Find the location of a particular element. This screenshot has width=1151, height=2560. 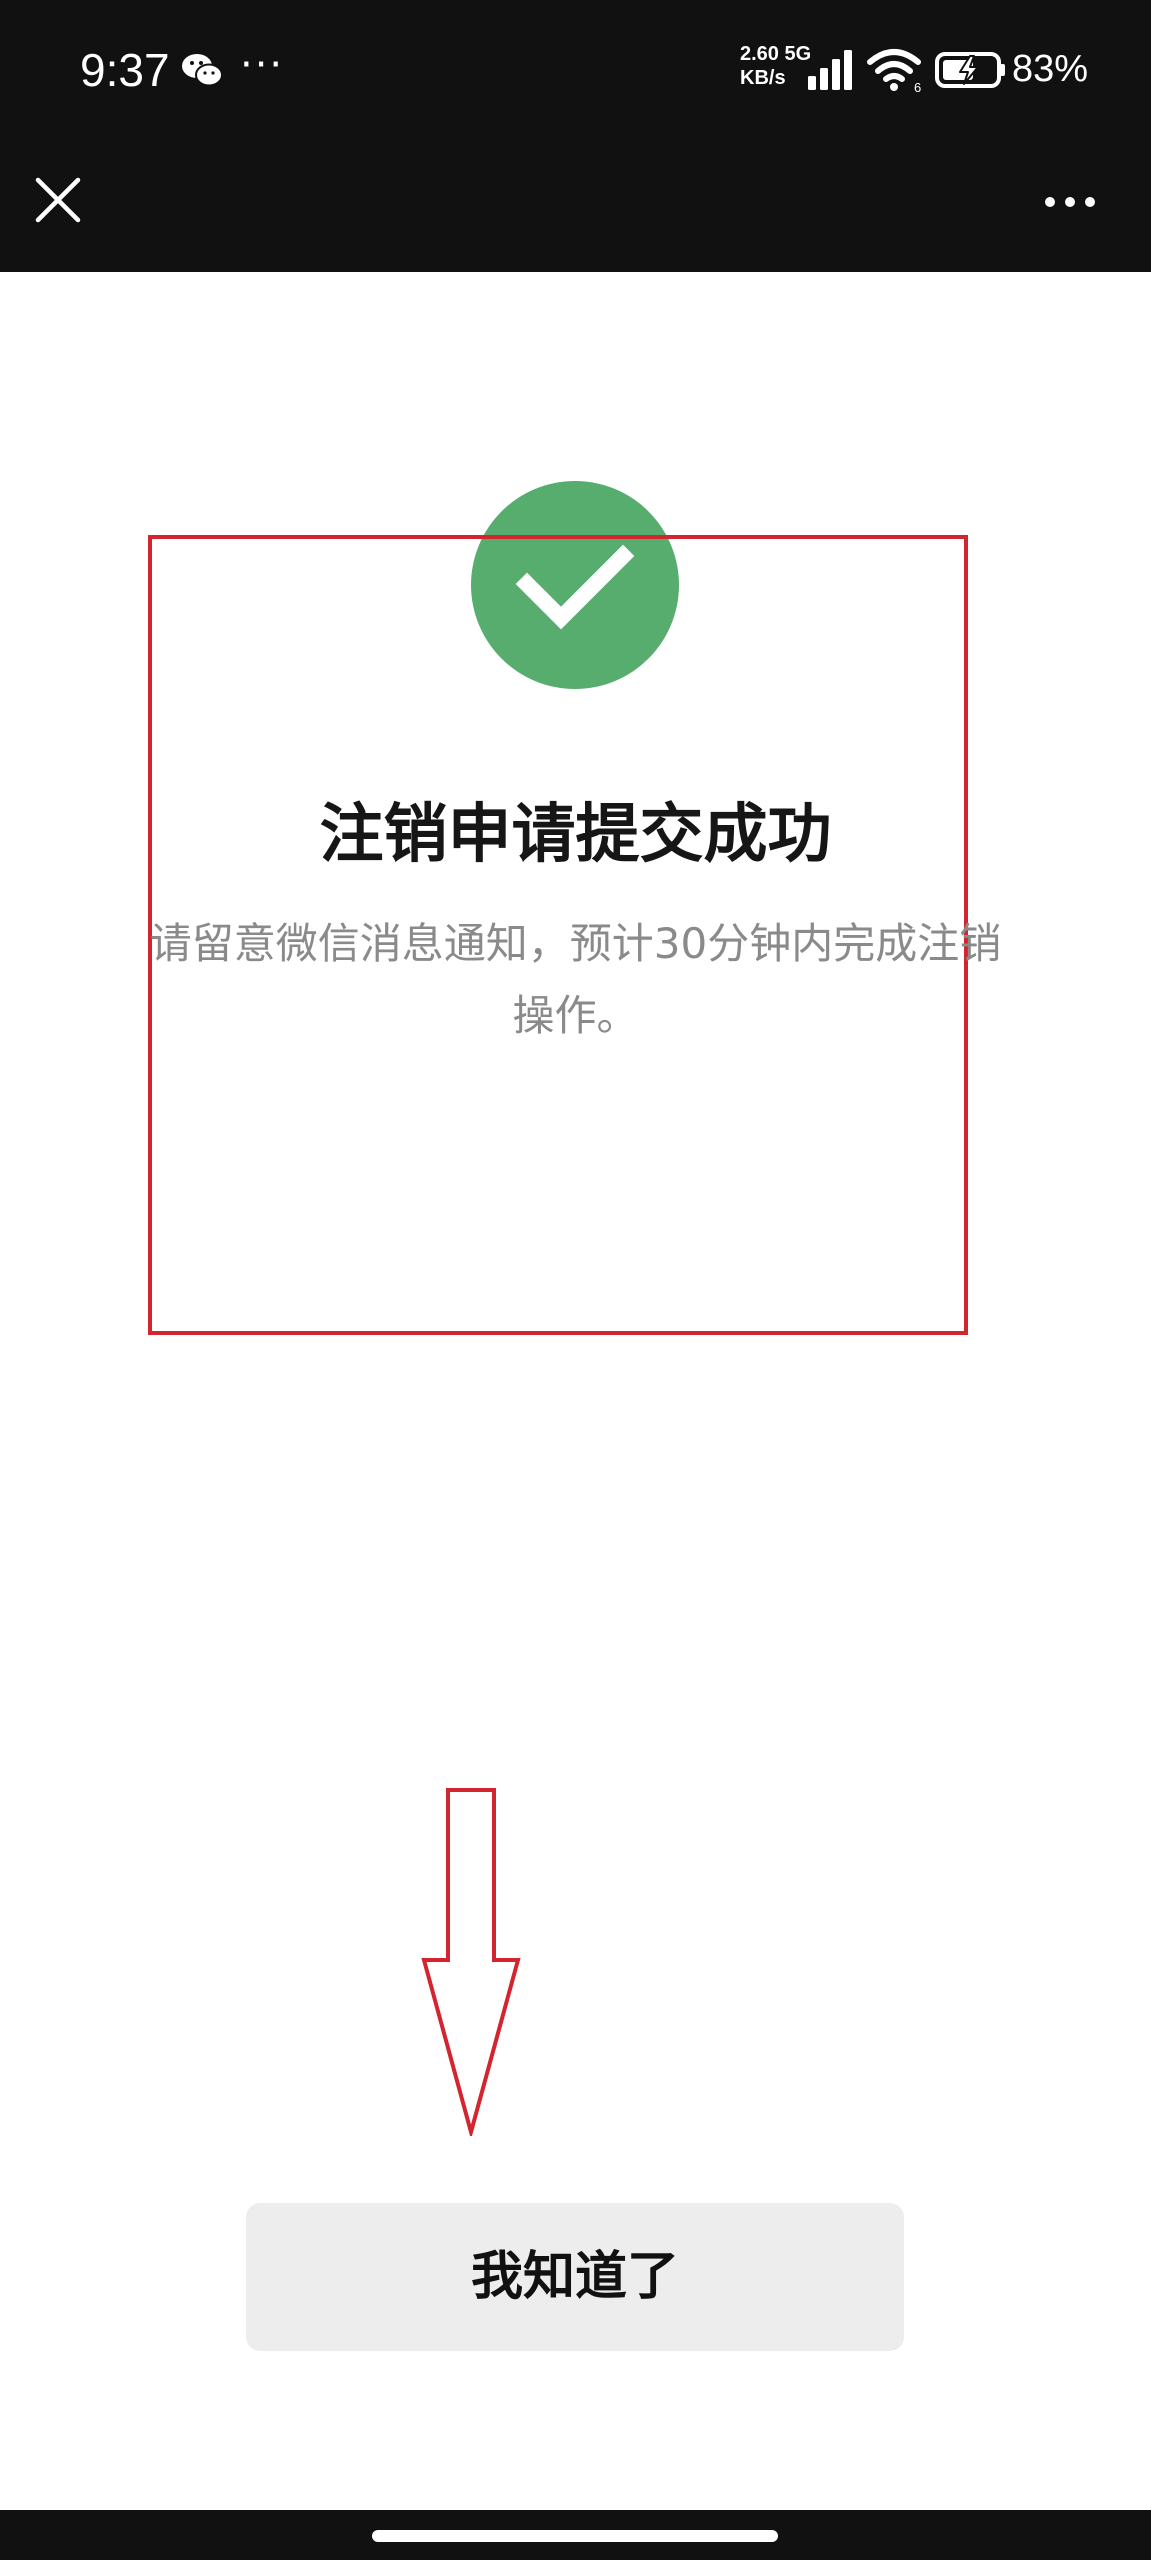

home-indicator is located at coordinates (575, 2536).